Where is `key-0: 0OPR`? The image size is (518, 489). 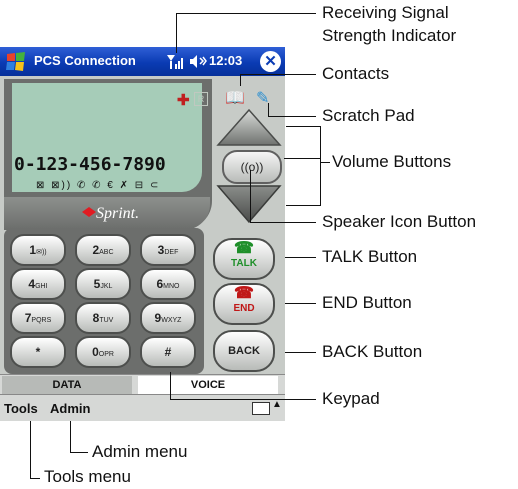
key-0: 0OPR is located at coordinates (103, 352).